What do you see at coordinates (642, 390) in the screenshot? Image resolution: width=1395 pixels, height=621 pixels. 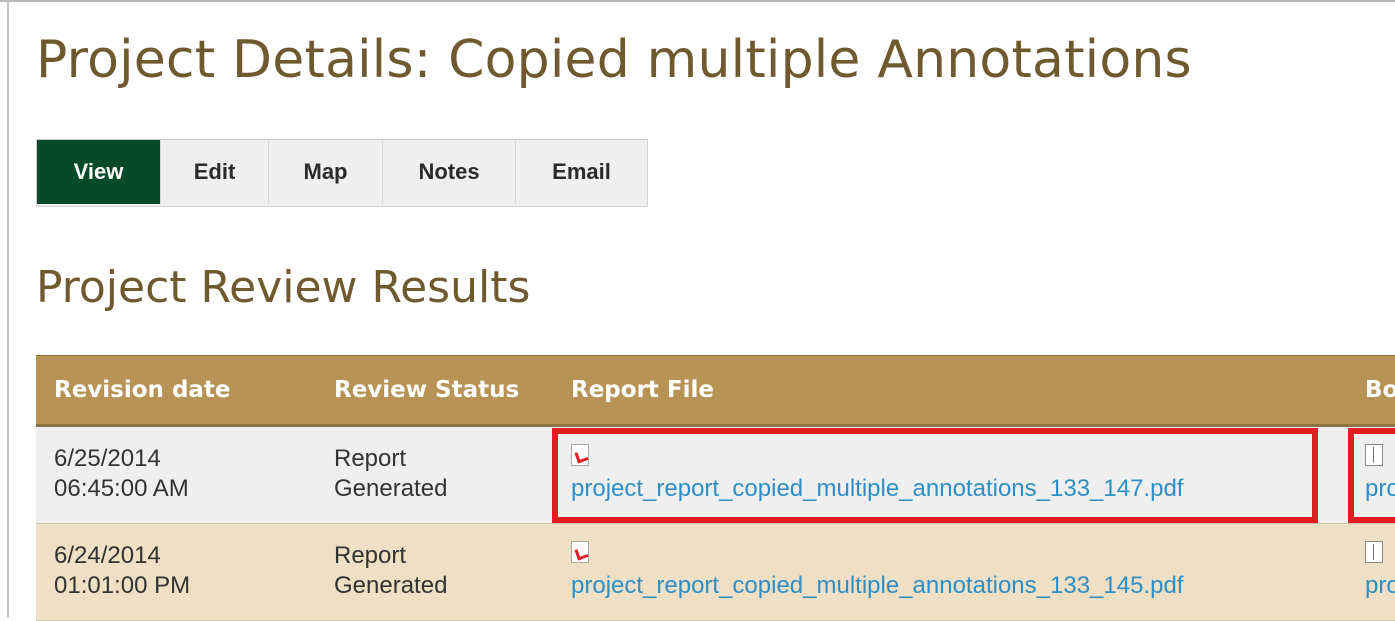 I see `column-header-report-file: Report File` at bounding box center [642, 390].